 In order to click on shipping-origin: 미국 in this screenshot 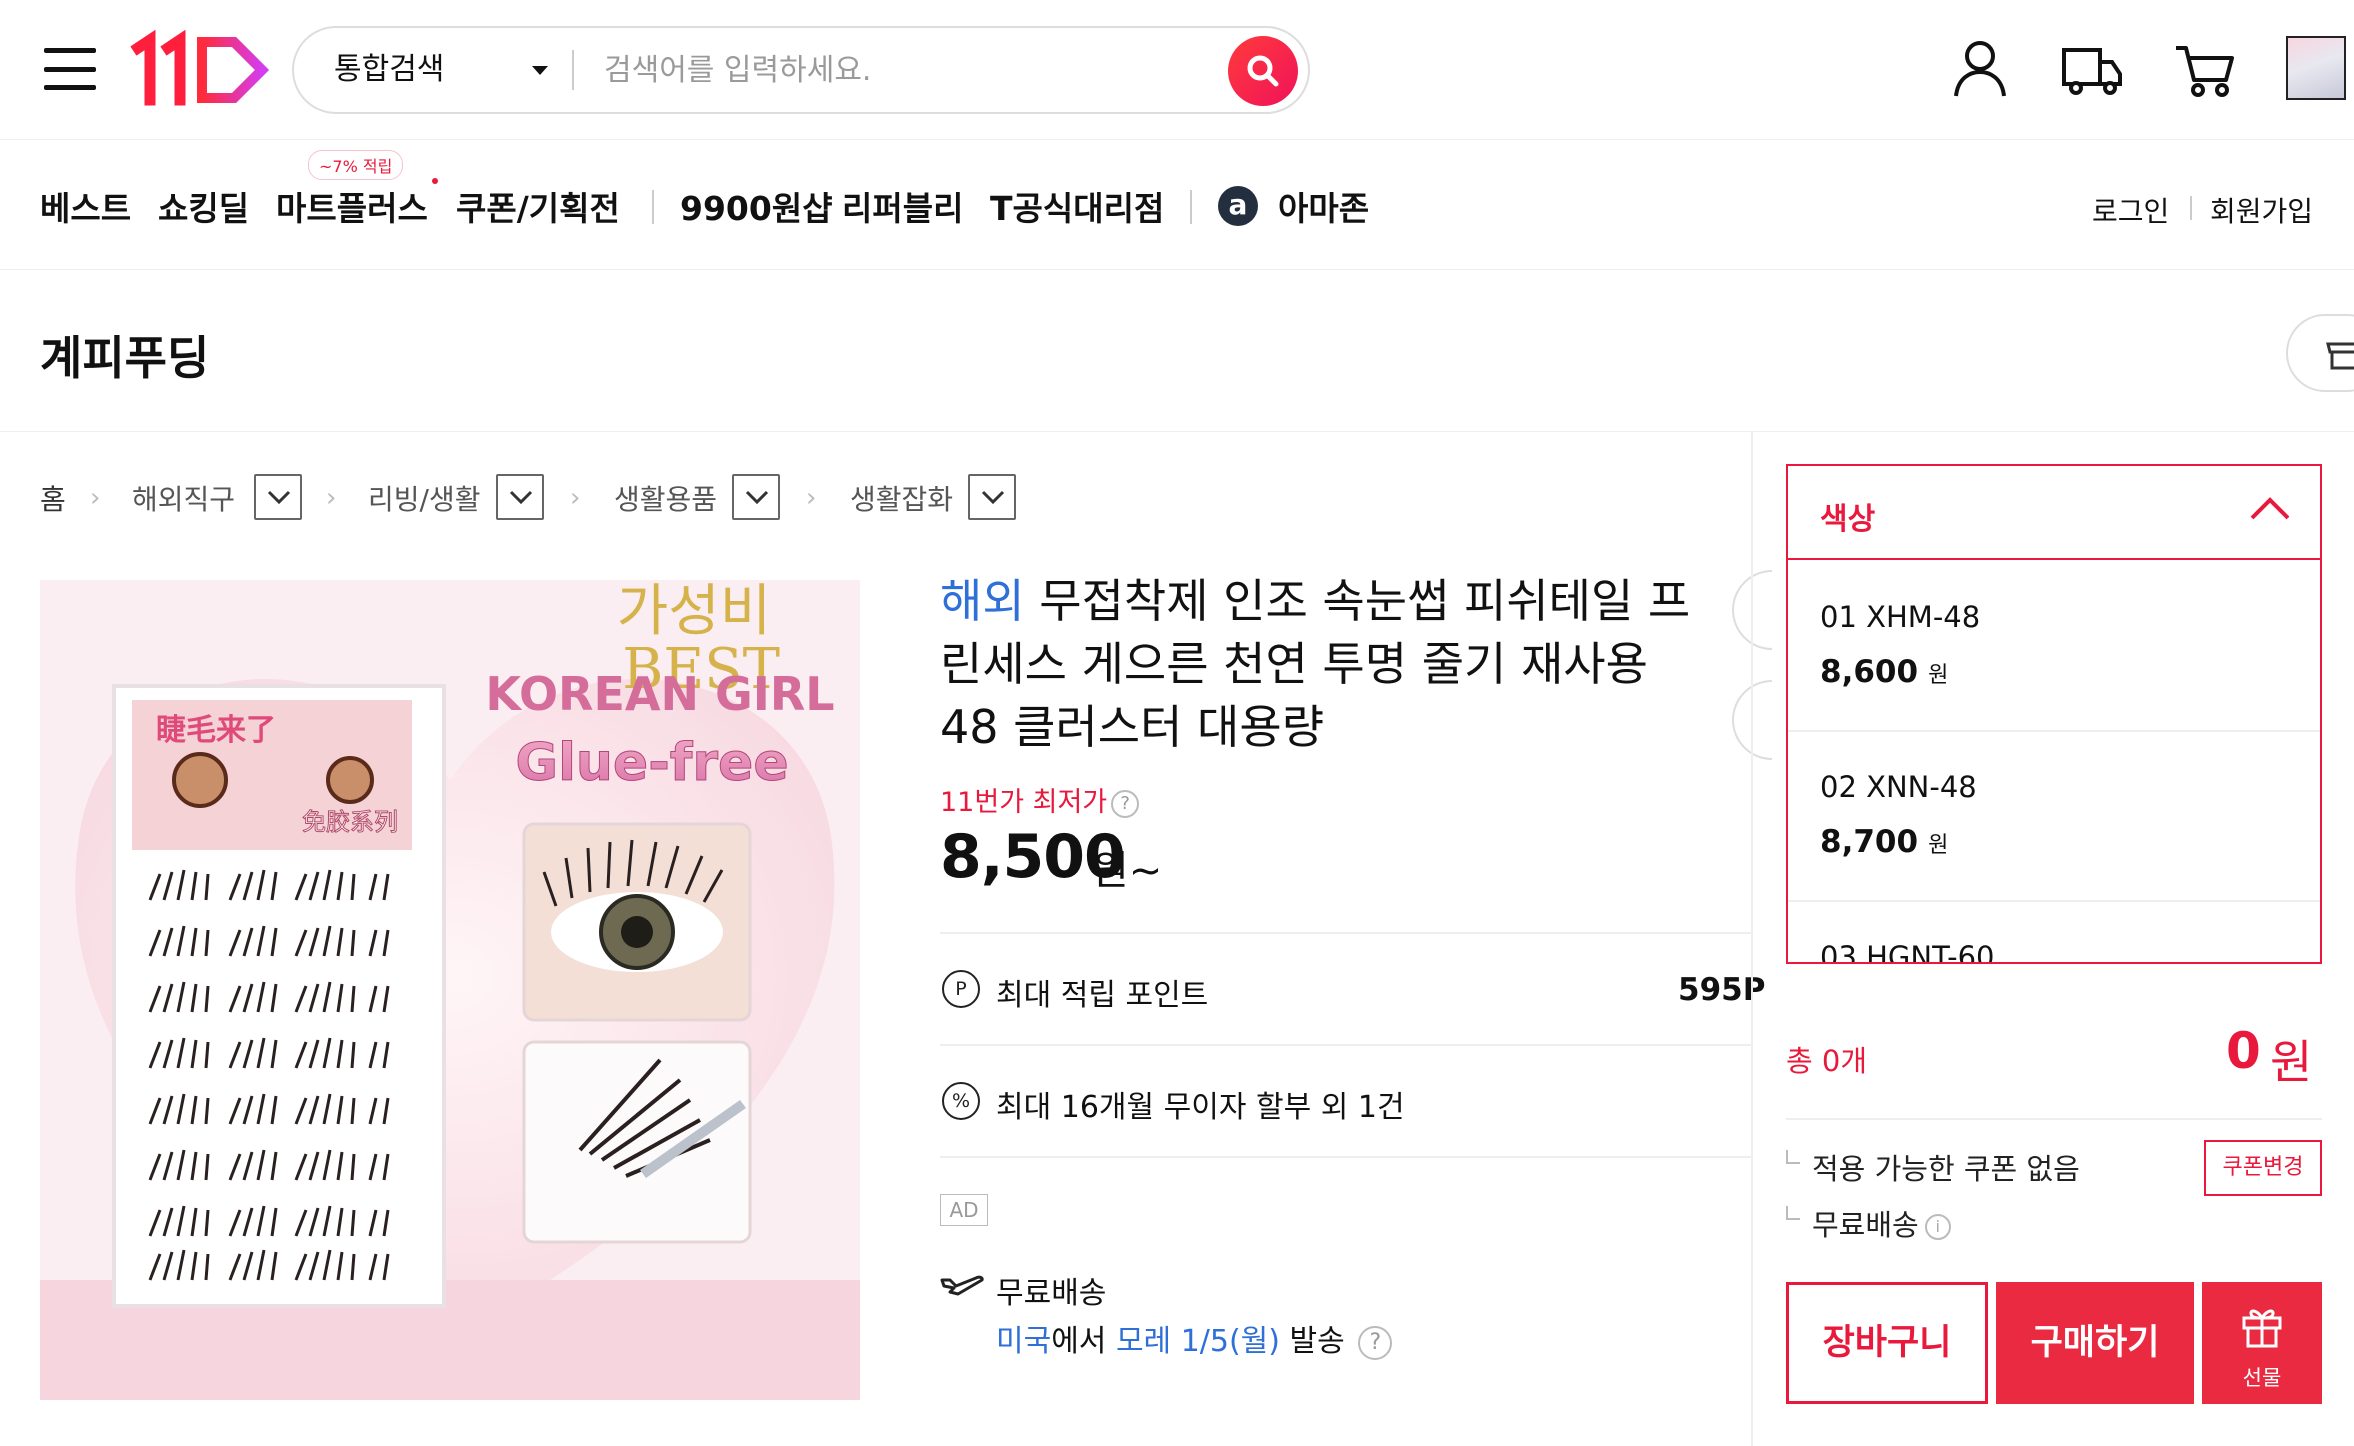, I will do `click(1024, 1341)`.